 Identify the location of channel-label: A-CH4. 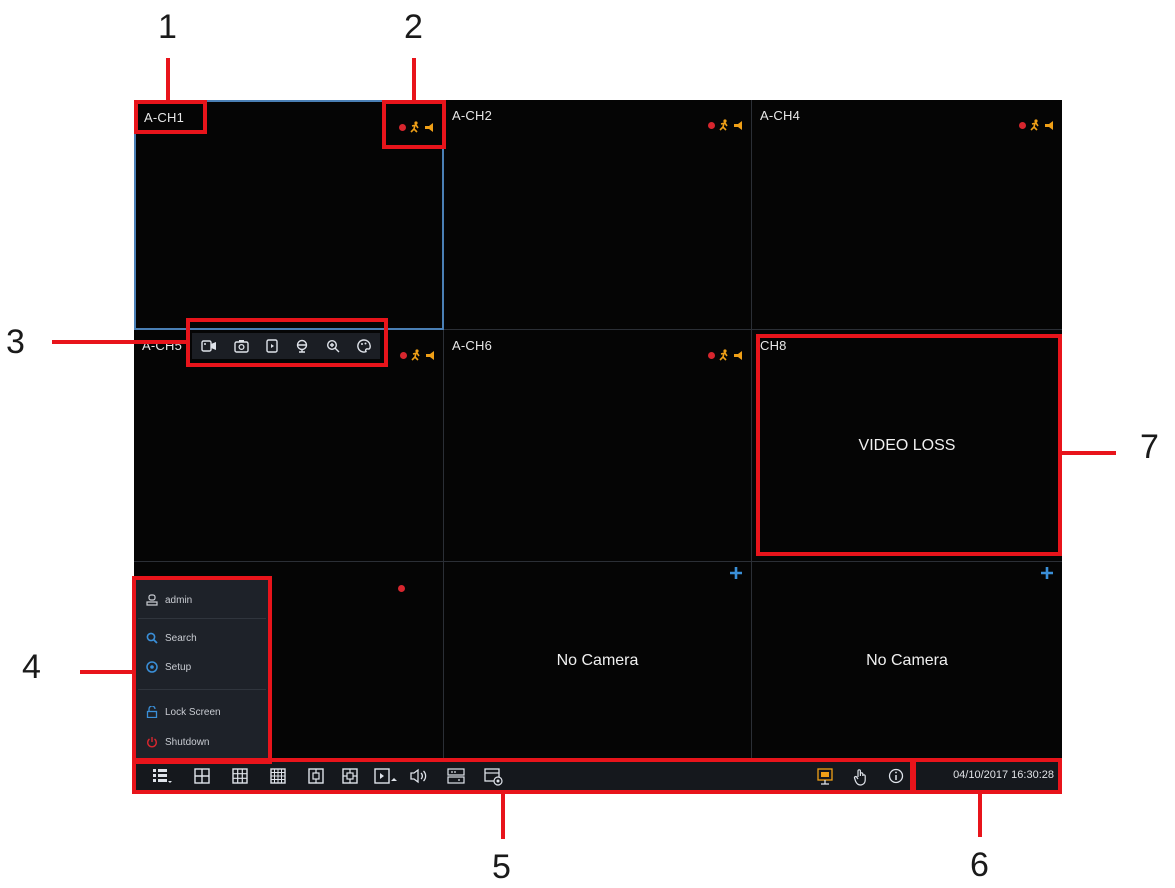
(780, 115).